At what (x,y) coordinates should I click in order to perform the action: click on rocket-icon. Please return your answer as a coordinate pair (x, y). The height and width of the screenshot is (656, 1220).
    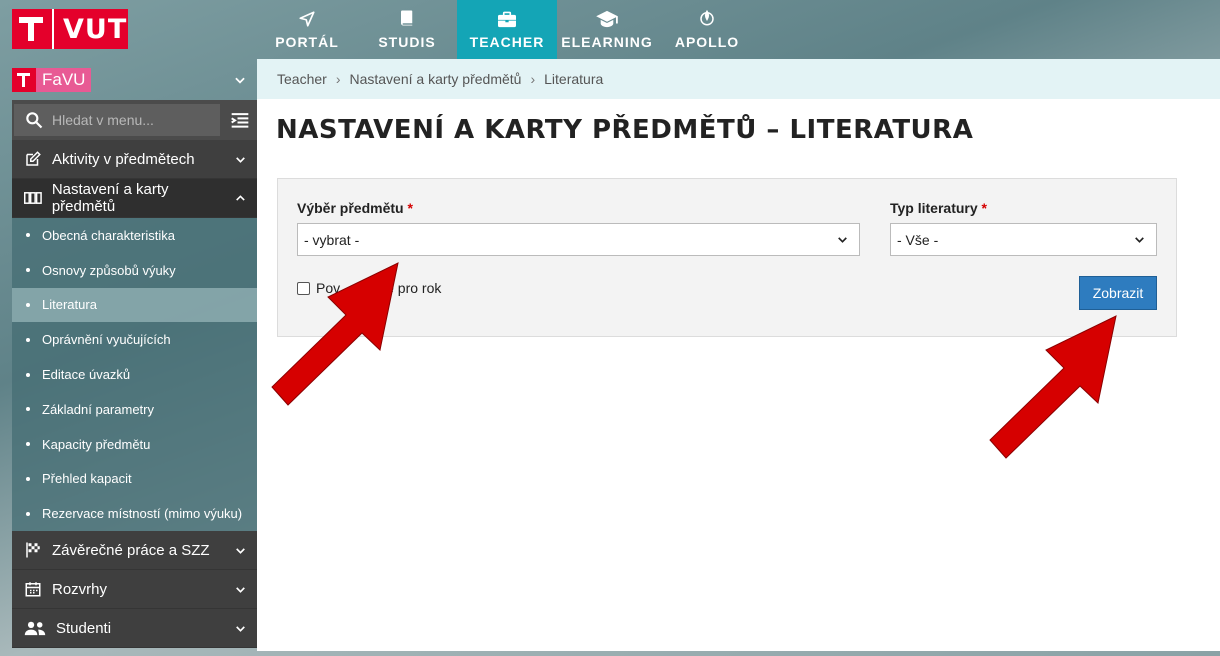
    Looking at the image, I should click on (707, 17).